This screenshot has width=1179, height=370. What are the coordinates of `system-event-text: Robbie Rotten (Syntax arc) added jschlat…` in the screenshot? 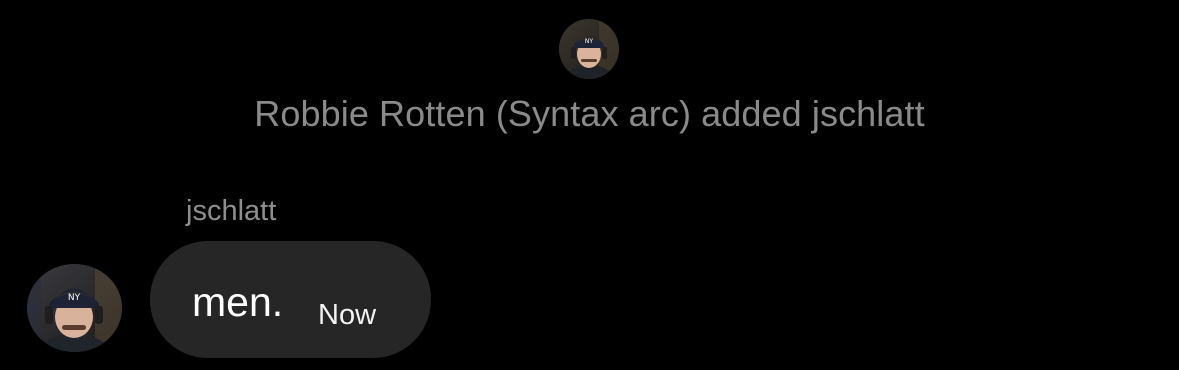 It's located at (589, 113).